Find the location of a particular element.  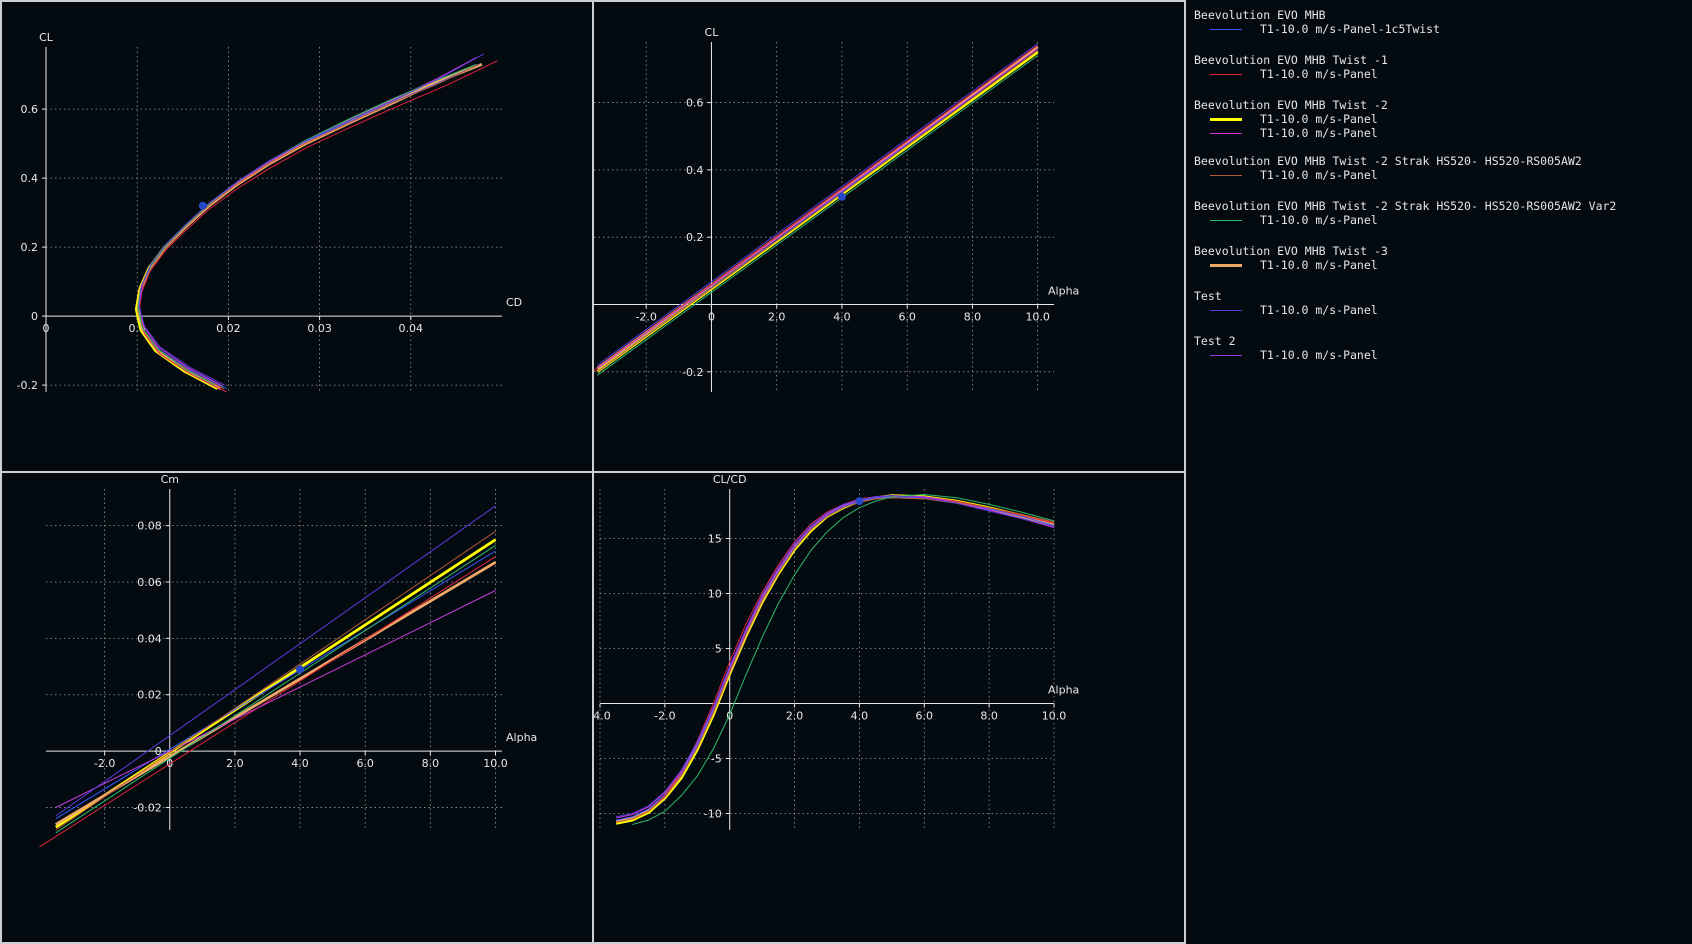

x-tick-label: -2.0 is located at coordinates (645, 317).